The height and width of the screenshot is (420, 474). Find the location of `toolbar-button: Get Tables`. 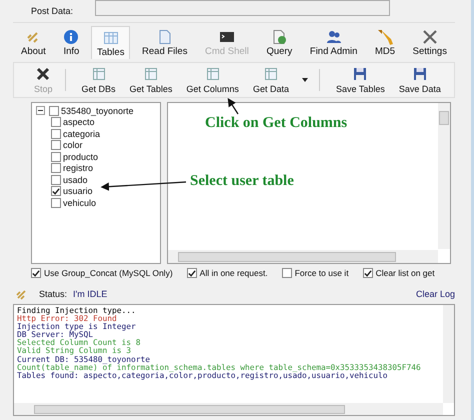

toolbar-button: Get Tables is located at coordinates (151, 80).